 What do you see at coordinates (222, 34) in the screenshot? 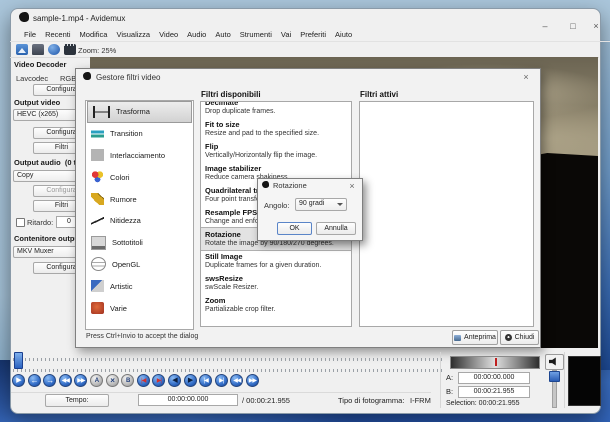
I see `menu-auto: Auto` at bounding box center [222, 34].